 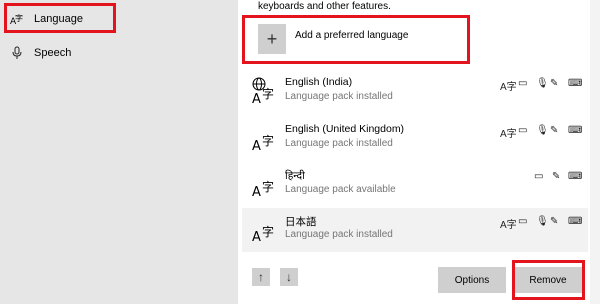 I want to click on sidebar-item-language: A字 Language, so click(x=119, y=19).